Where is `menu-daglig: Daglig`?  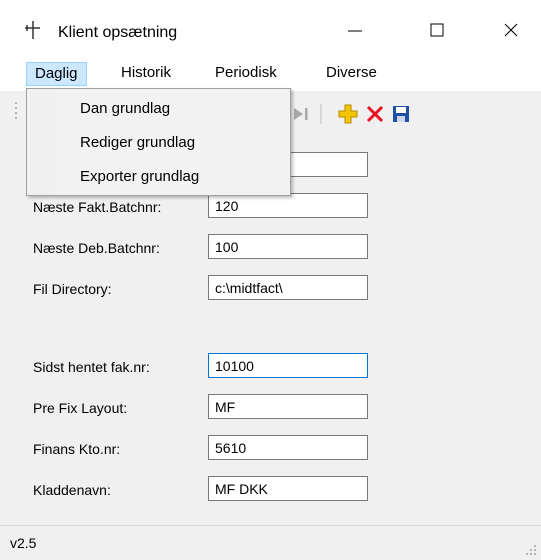
menu-daglig: Daglig is located at coordinates (56, 74).